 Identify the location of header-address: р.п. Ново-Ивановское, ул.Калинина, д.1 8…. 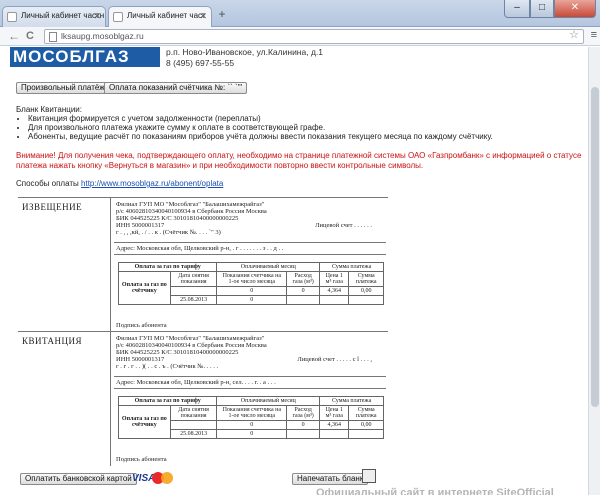
(244, 58).